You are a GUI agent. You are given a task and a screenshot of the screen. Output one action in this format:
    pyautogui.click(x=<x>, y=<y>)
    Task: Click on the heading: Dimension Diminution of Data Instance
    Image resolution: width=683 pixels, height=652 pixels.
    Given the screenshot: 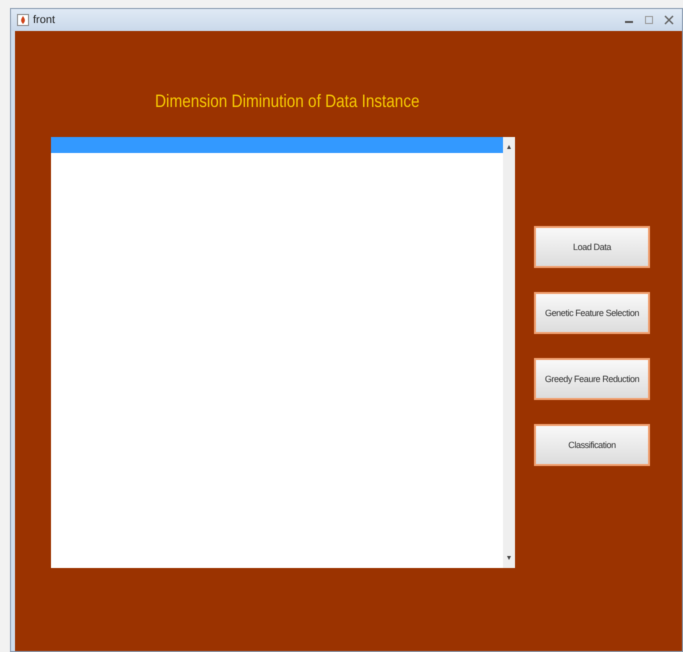 What is the action you would take?
    pyautogui.click(x=287, y=101)
    